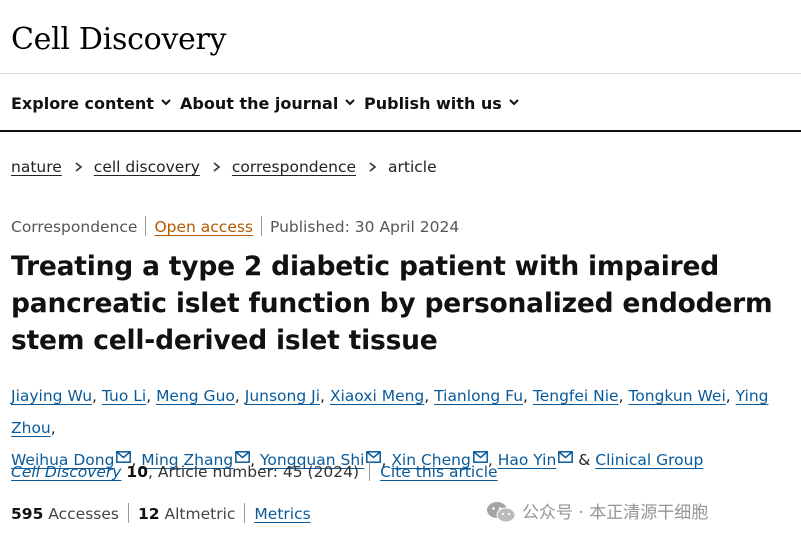 The width and height of the screenshot is (801, 542). What do you see at coordinates (36, 167) in the screenshot?
I see `breadcrumb-nature: nature` at bounding box center [36, 167].